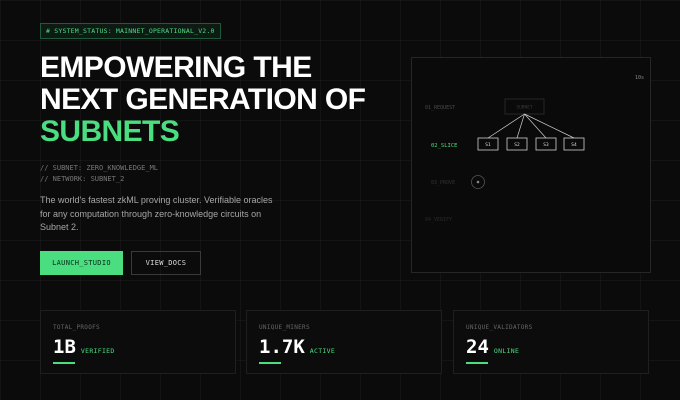 This screenshot has width=680, height=400. I want to click on row-label-prove: 03_PROVE, so click(443, 183).